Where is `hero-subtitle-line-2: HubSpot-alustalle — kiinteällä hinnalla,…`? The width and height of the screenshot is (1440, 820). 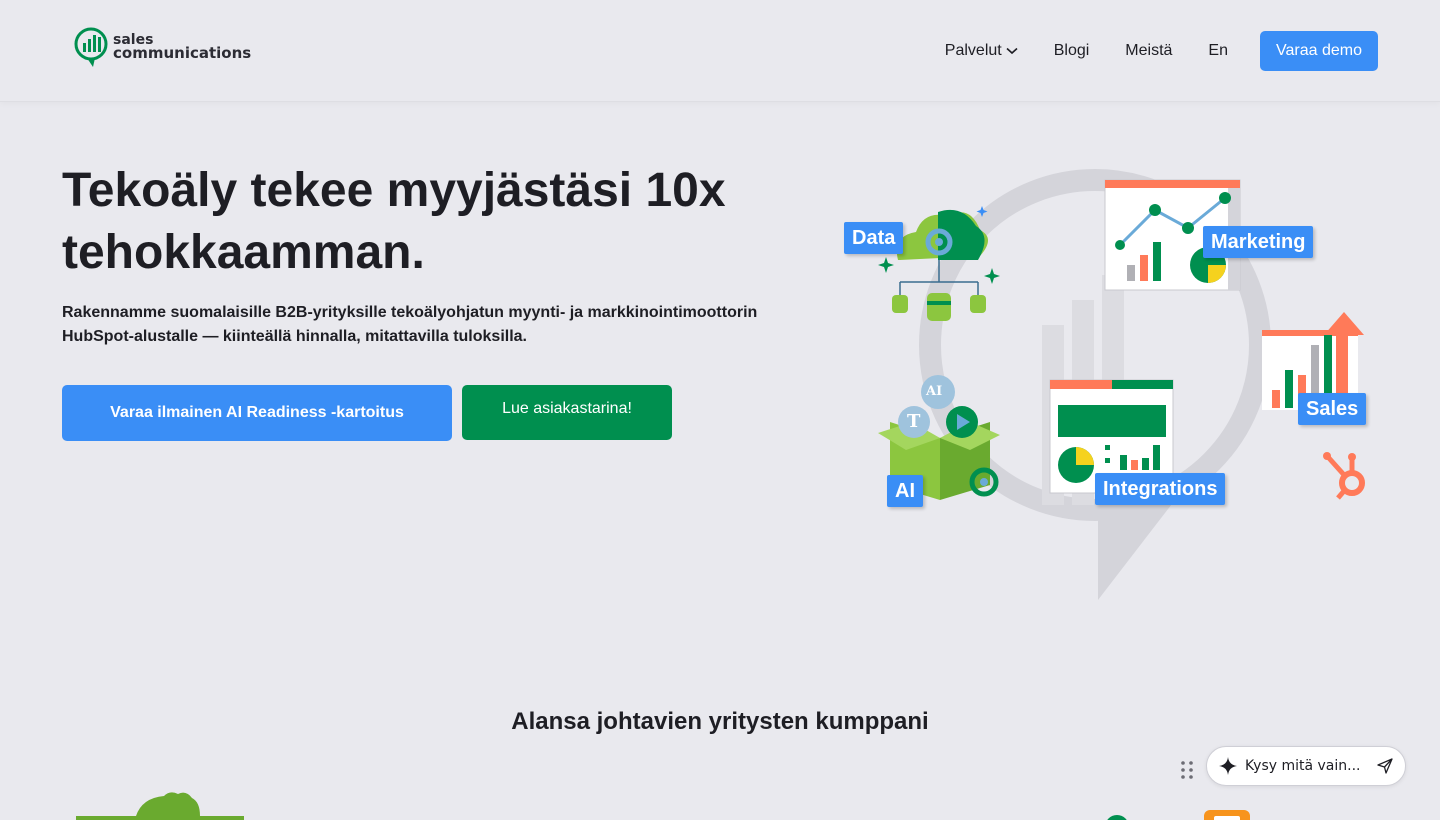
hero-subtitle-line-2: HubSpot-alustalle — kiinteällä hinnalla,… is located at coordinates (294, 336).